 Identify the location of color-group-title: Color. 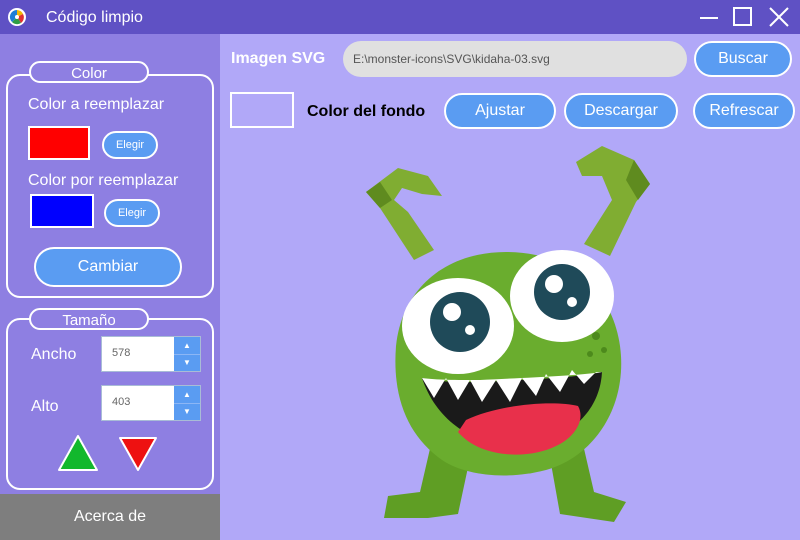
(89, 72).